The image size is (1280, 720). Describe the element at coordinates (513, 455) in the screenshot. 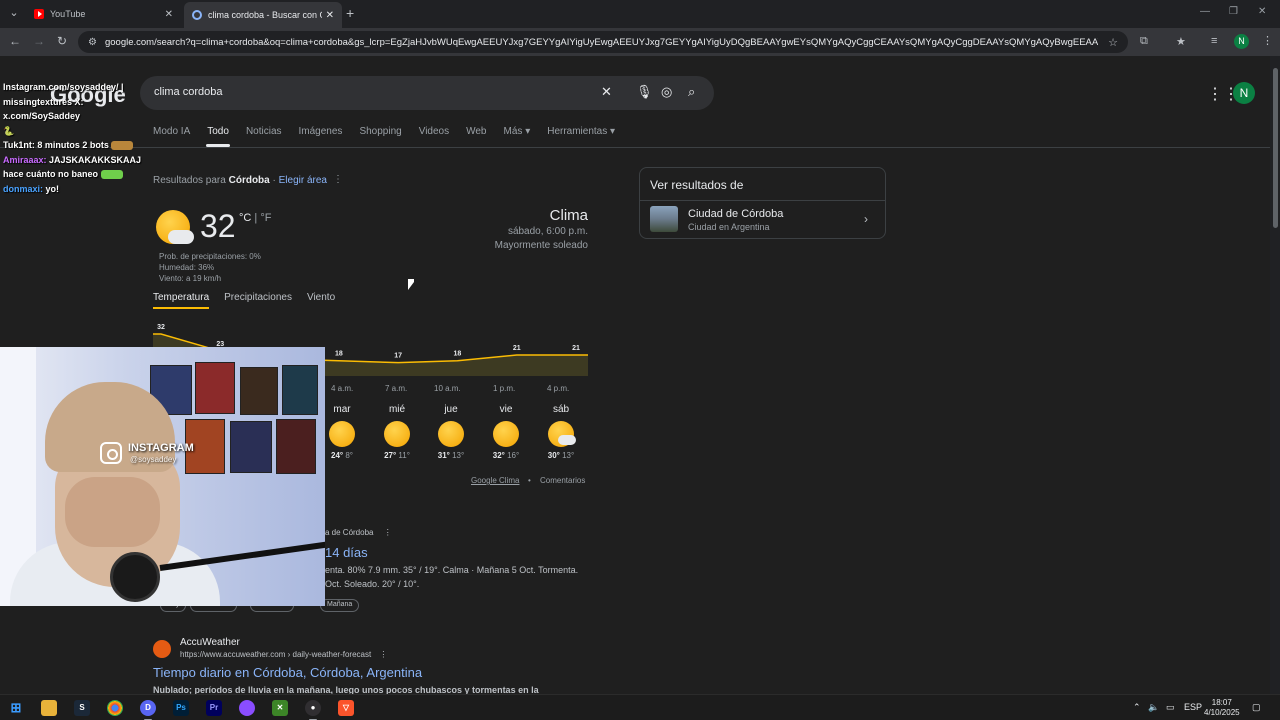

I see `day-low: 16°` at that location.